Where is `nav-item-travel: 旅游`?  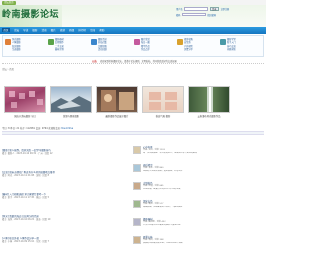
nav-item-travel: 旅游 is located at coordinates (62, 30).